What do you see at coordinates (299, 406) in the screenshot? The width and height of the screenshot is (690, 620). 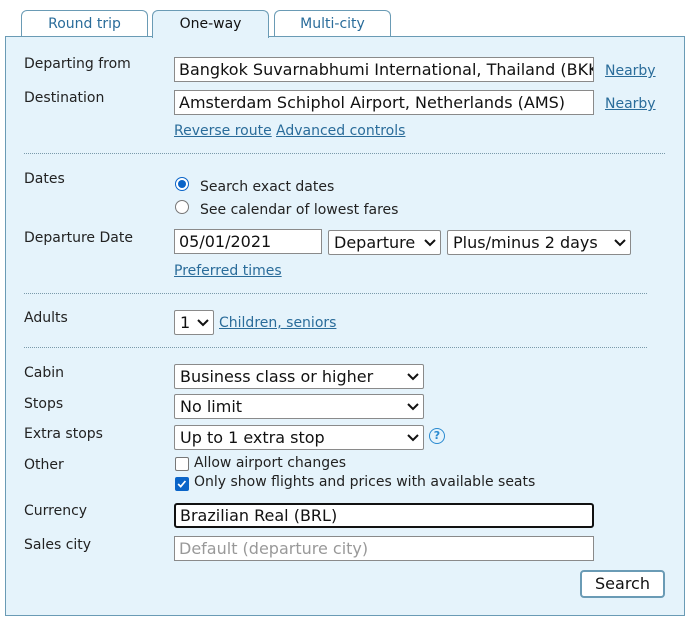 I see `stops-select: No limit` at bounding box center [299, 406].